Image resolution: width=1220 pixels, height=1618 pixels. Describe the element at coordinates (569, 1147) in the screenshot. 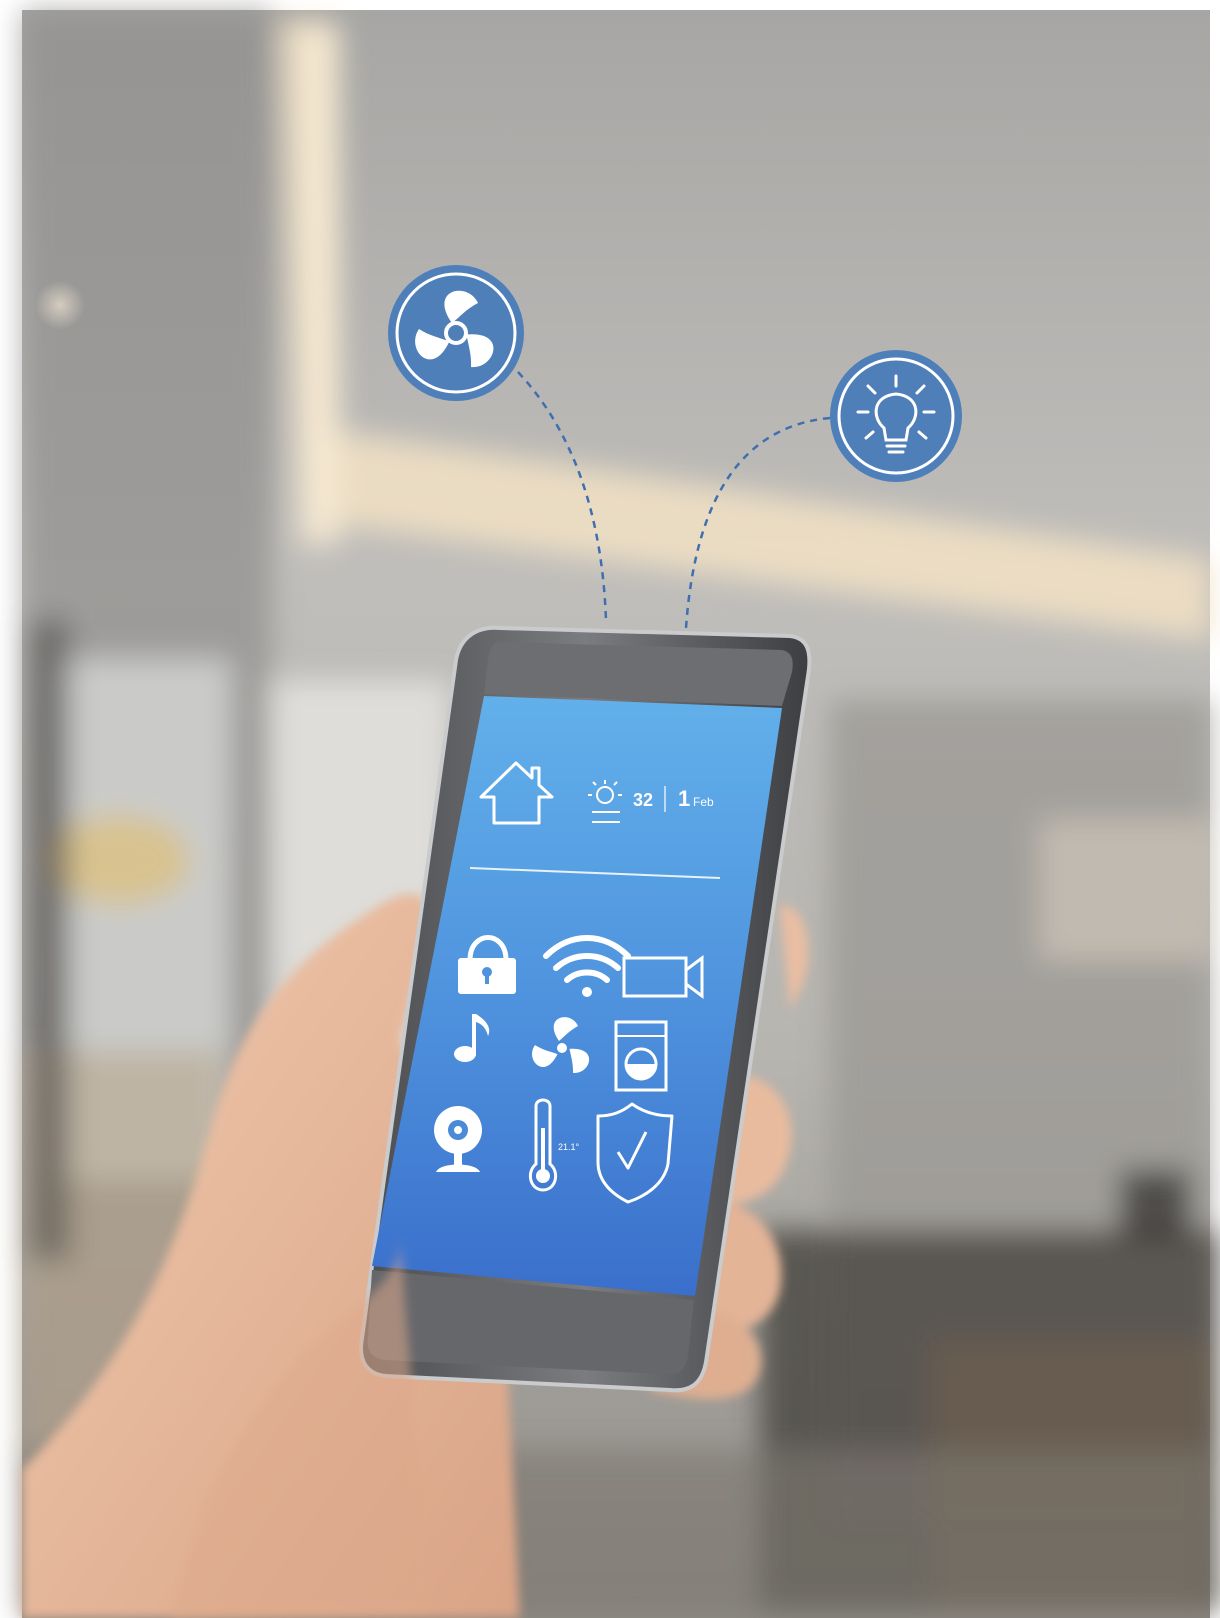

I see `thermometer-reading: 21.1°` at that location.